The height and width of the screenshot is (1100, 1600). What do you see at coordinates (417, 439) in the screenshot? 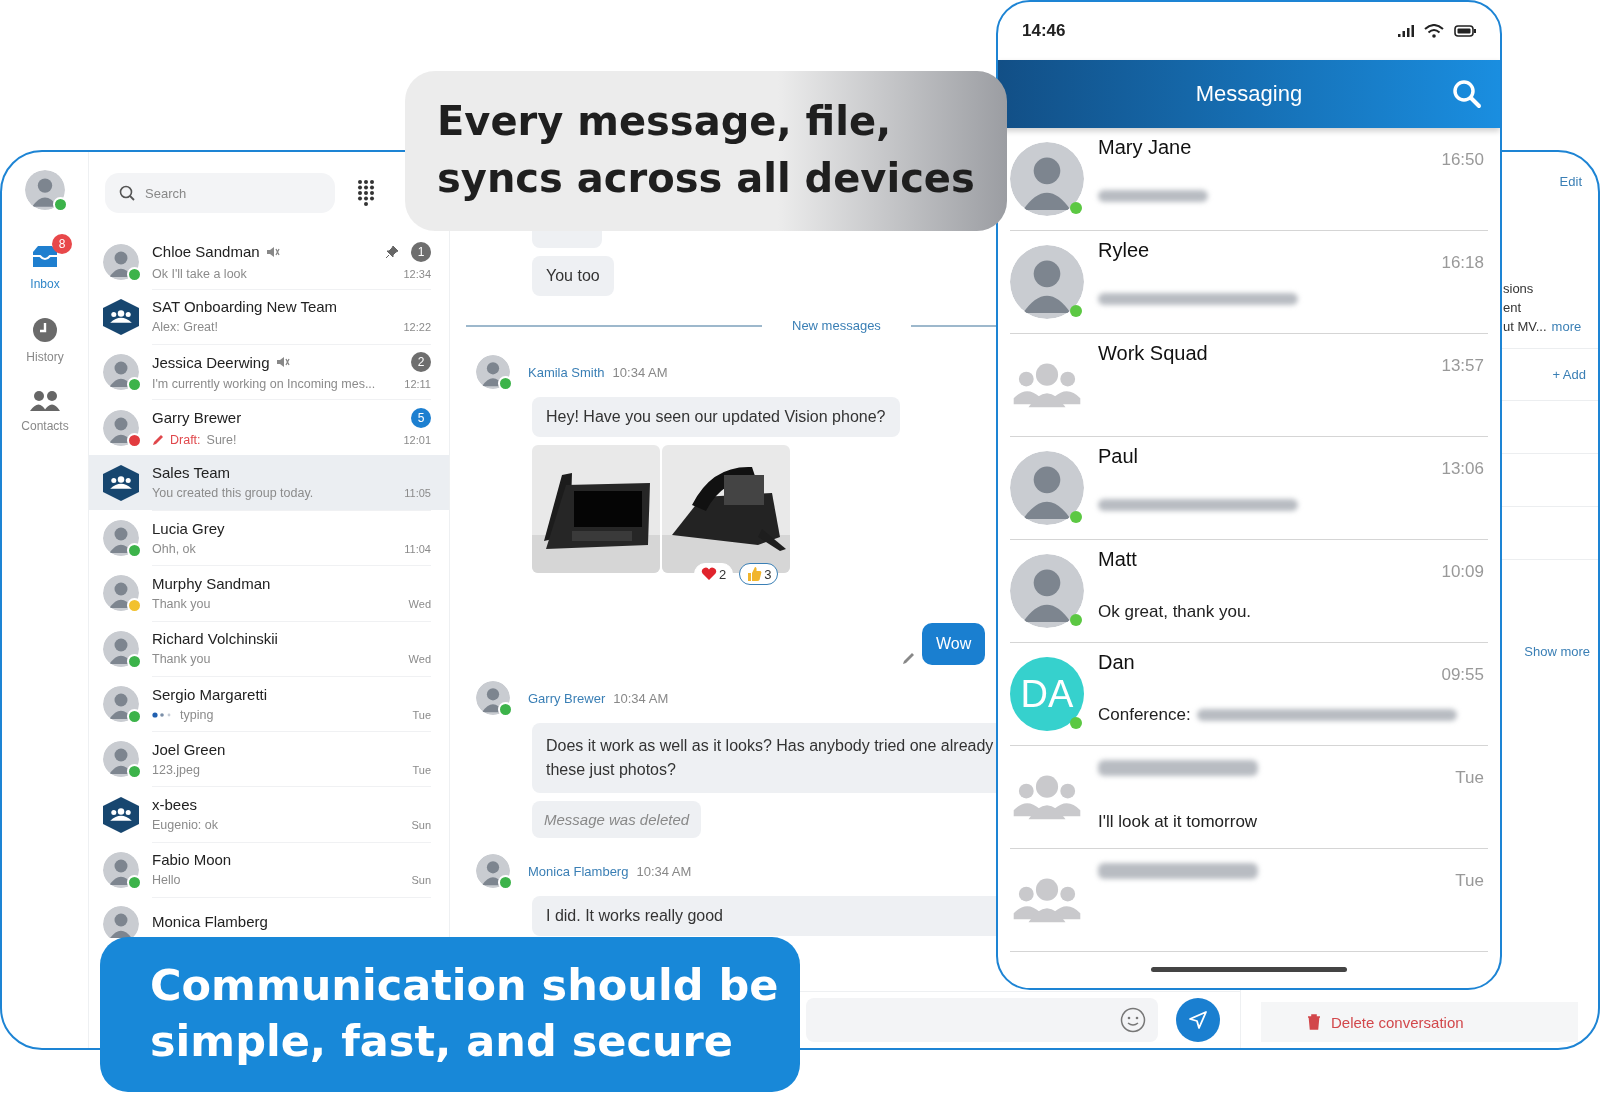
I see `message-time: 12:01` at bounding box center [417, 439].